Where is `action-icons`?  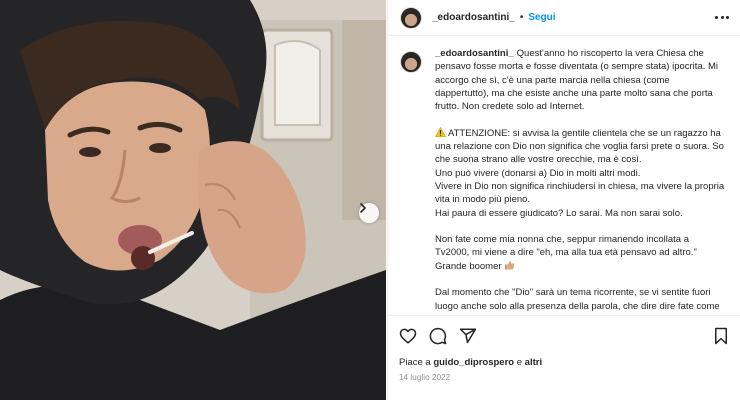
action-icons is located at coordinates (438, 336).